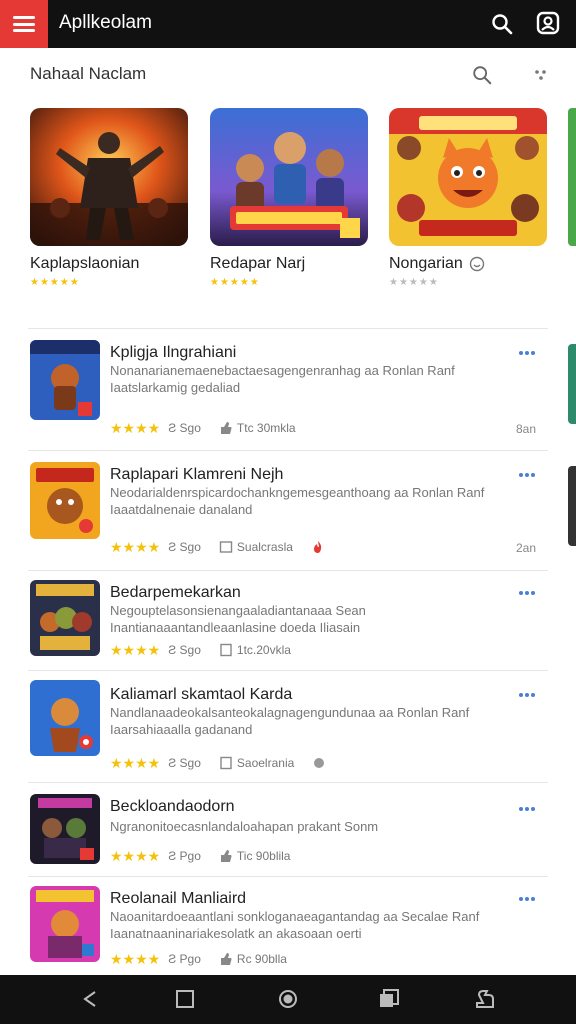 The width and height of the screenshot is (576, 1024). Describe the element at coordinates (185, 999) in the screenshot. I see `square-icon` at that location.